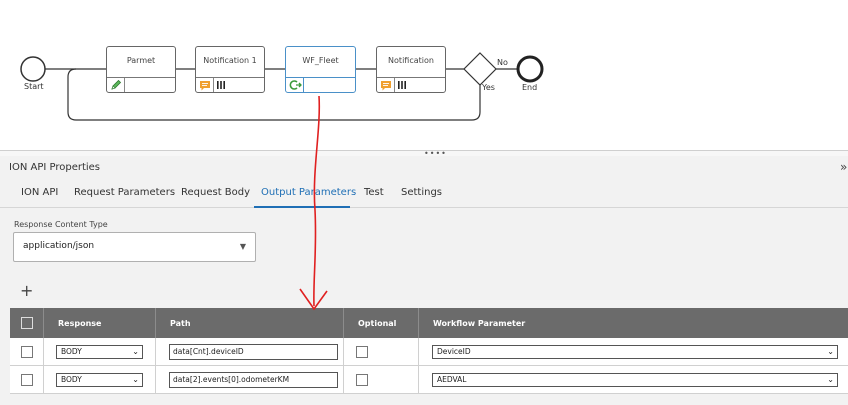  I want to click on table-row: BODY ⌄ data[Cnt].deviceID DeviceID ⌄, so click(429, 352).